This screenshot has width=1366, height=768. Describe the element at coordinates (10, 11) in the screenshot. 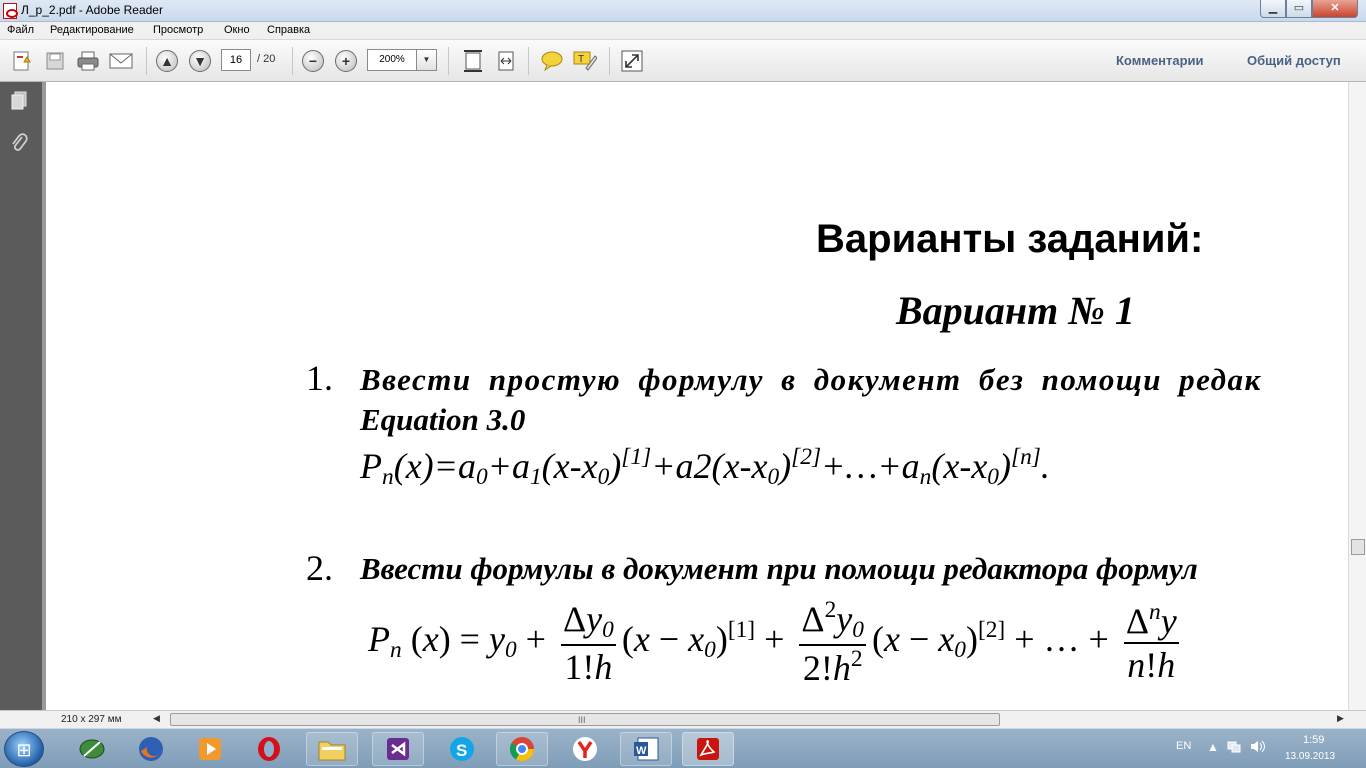

I see `pdf-file-icon` at that location.